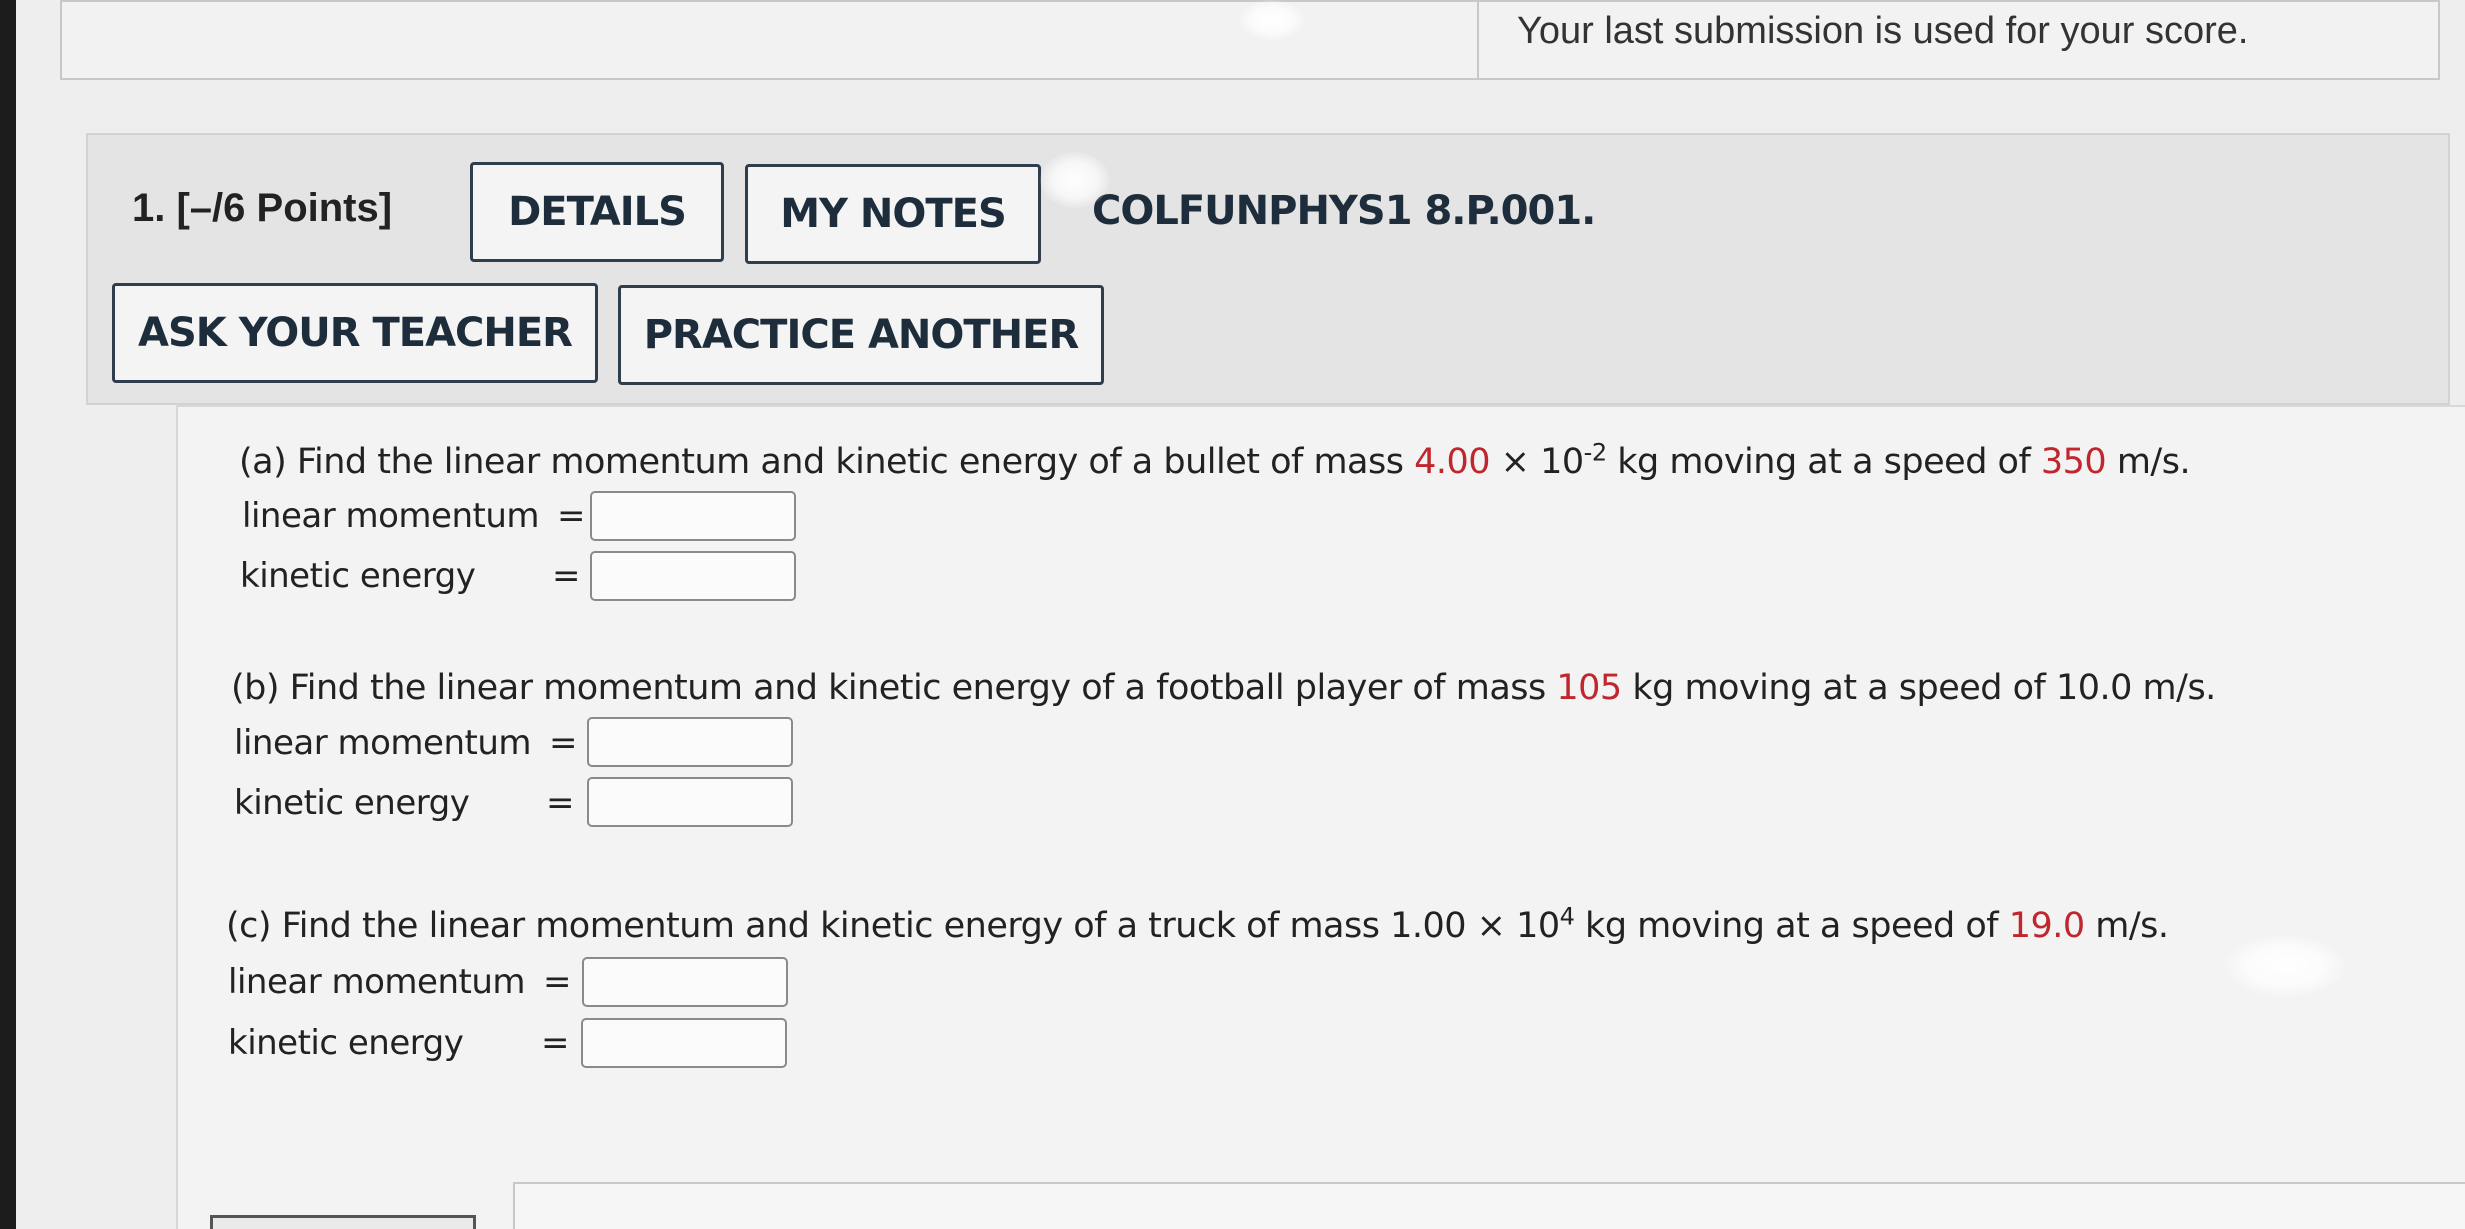 The width and height of the screenshot is (2465, 1229). I want to click on part-b-energy-label: kinetic energy, so click(352, 803).